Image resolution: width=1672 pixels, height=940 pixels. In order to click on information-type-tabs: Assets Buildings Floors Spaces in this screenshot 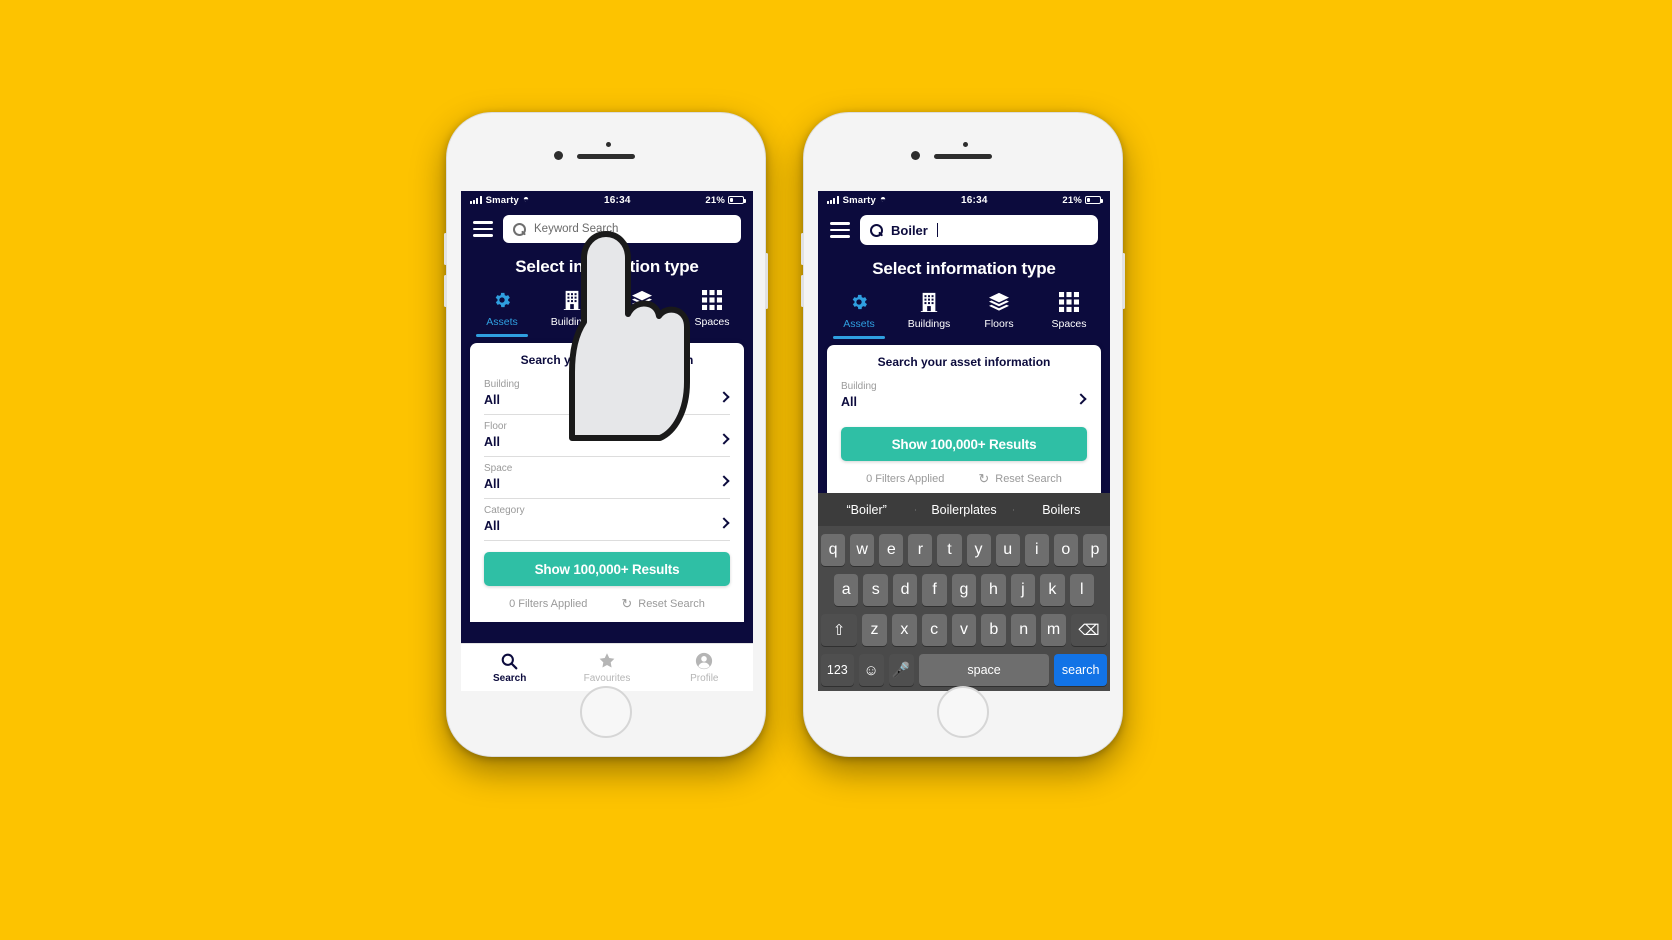, I will do `click(607, 313)`.